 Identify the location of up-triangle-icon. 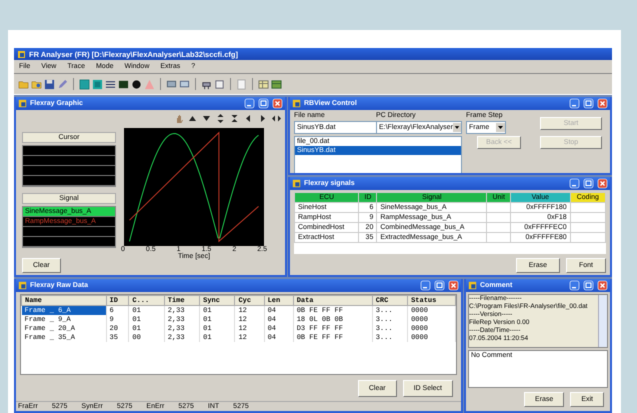
(192, 118).